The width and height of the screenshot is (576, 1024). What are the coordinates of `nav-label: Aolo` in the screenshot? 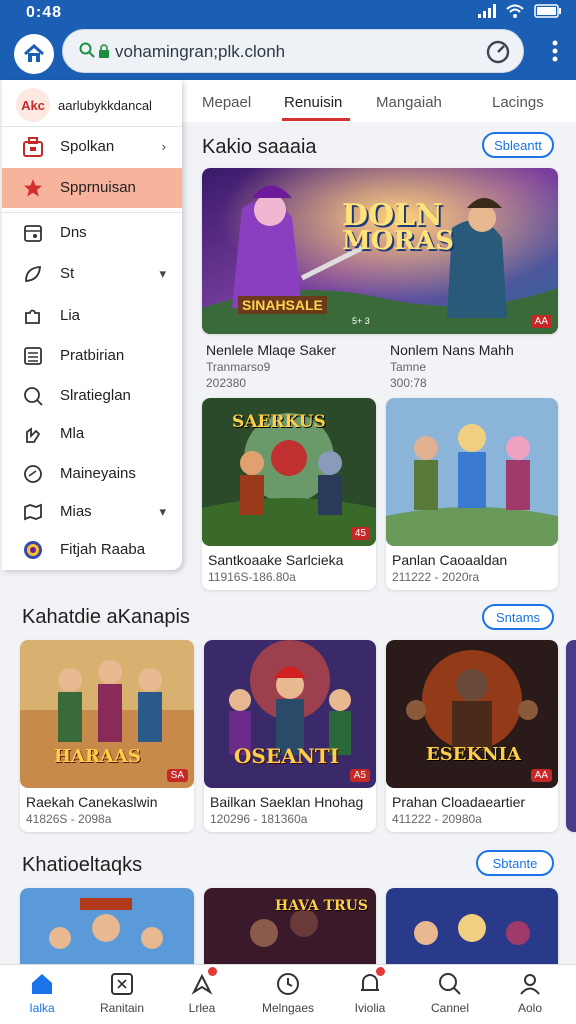 It's located at (530, 1008).